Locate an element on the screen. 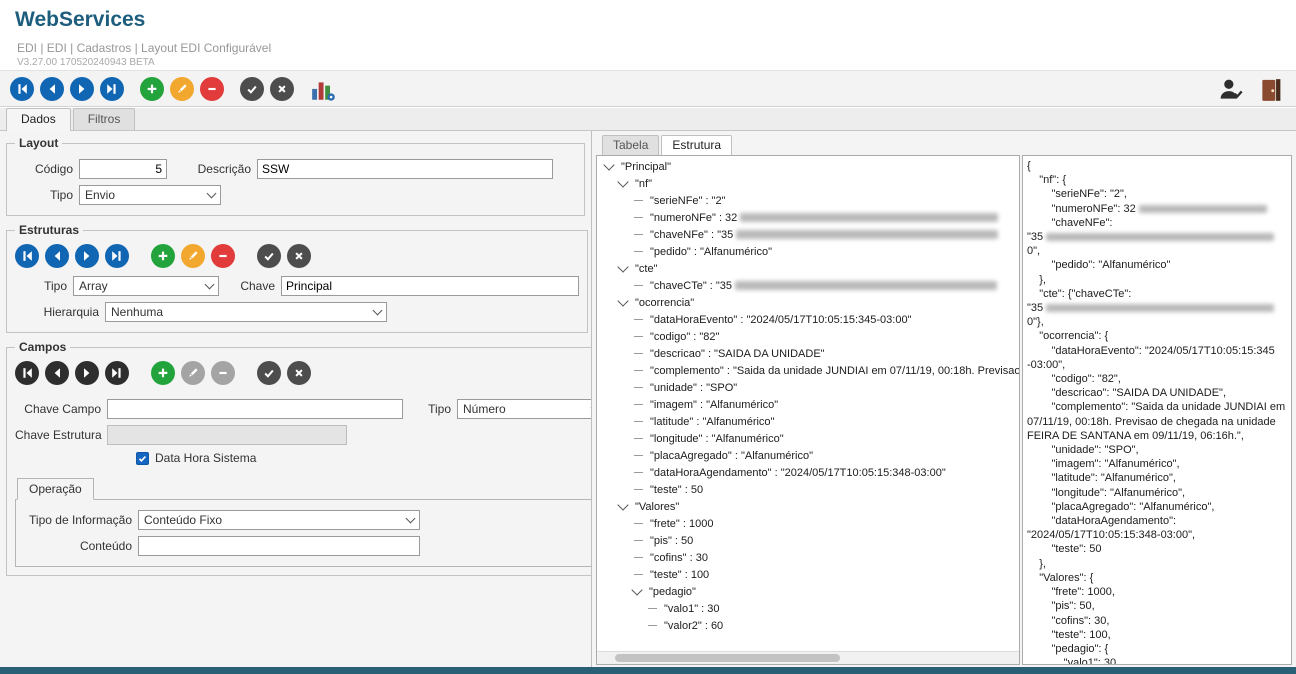  tree-item: "descricao" : "SAIDA DA UNIDADE" is located at coordinates (808, 353).